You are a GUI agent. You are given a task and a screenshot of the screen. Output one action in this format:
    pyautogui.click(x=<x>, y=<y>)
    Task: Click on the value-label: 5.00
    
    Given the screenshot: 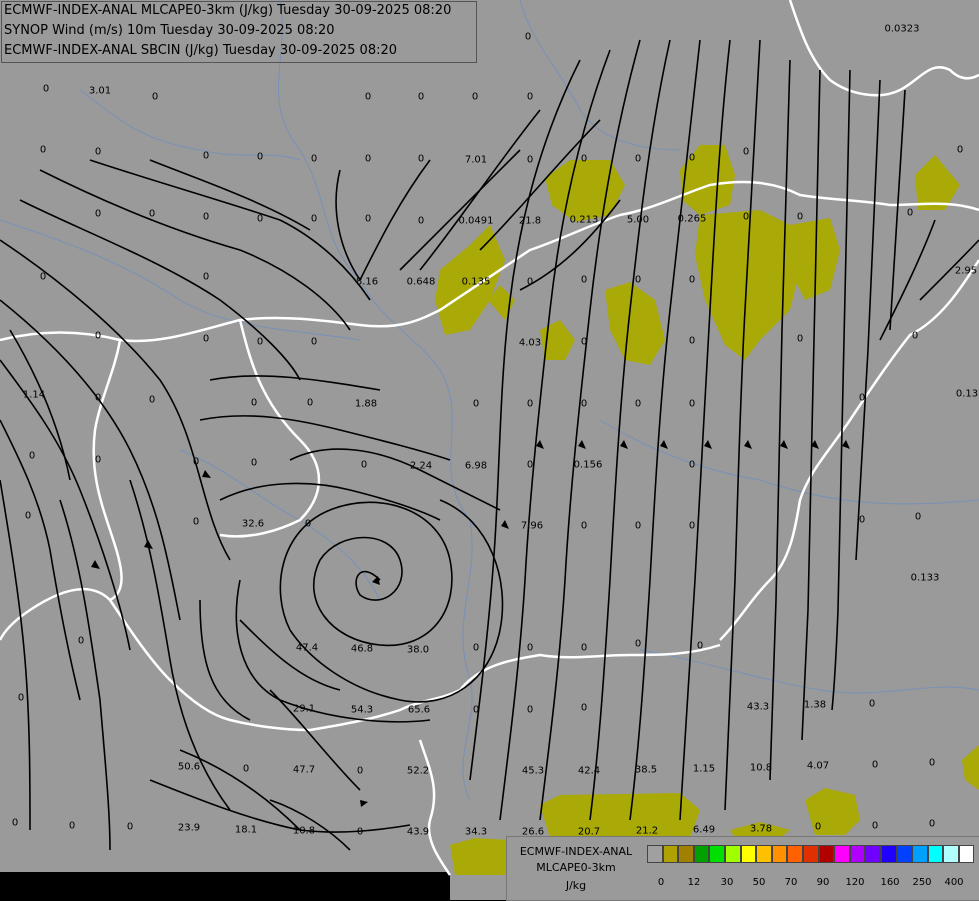 What is the action you would take?
    pyautogui.click(x=638, y=220)
    